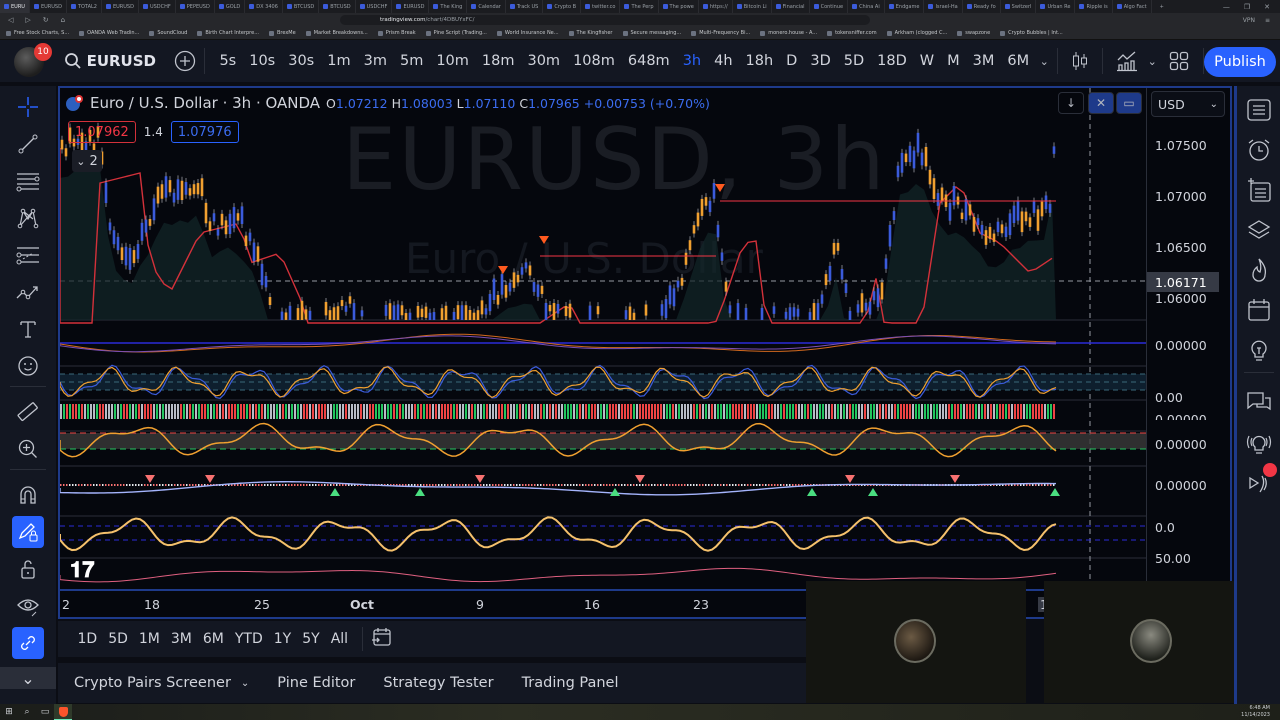 The height and width of the screenshot is (720, 1280). What do you see at coordinates (679, 6) in the screenshot?
I see `browser-tab: The powe` at bounding box center [679, 6].